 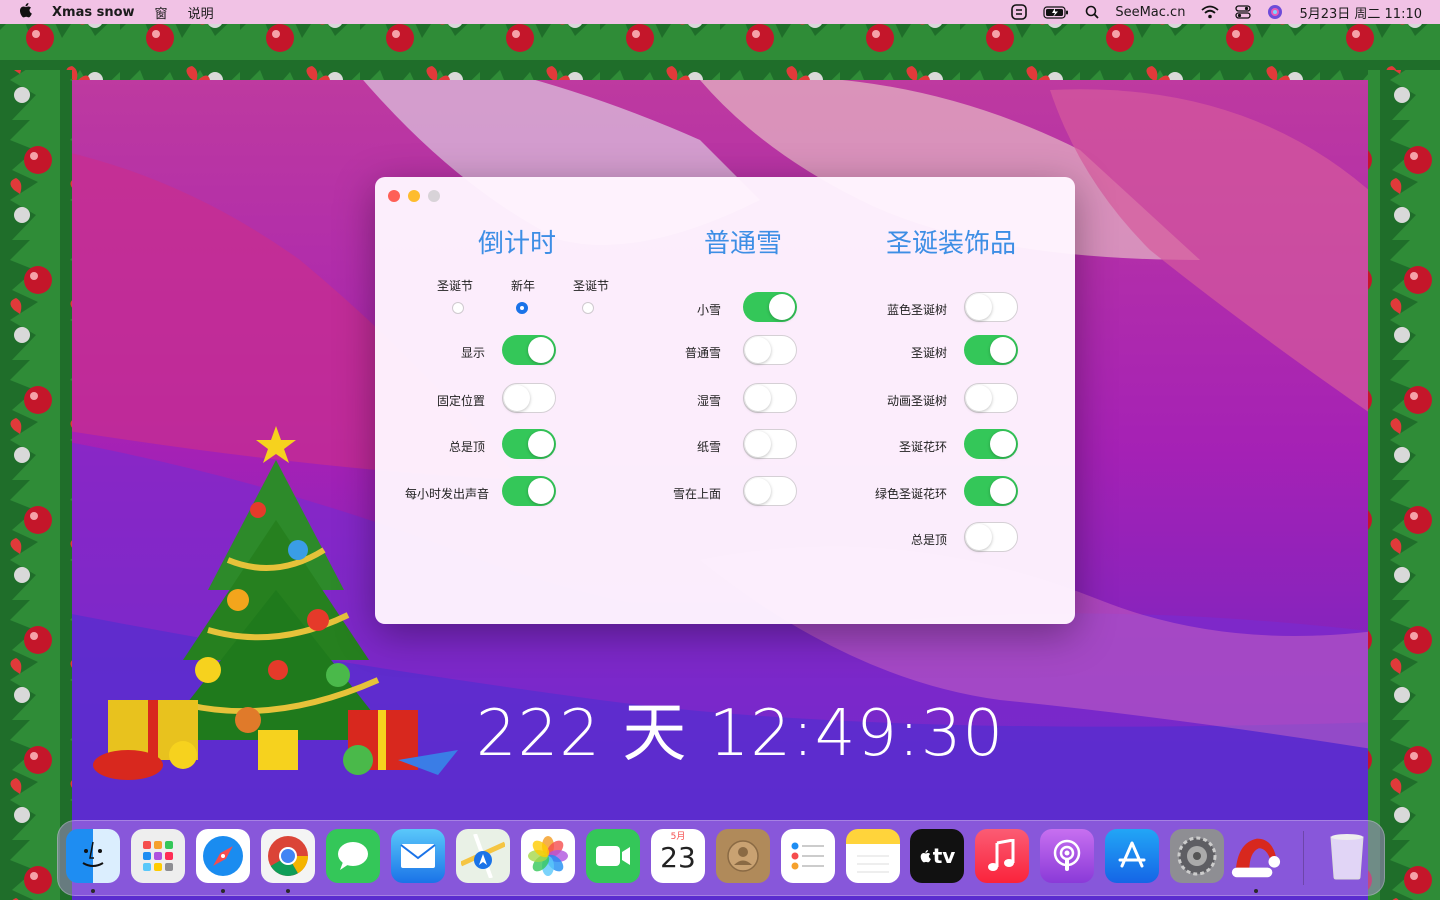 I want to click on radio-label-new-year: 新年, so click(x=522, y=286).